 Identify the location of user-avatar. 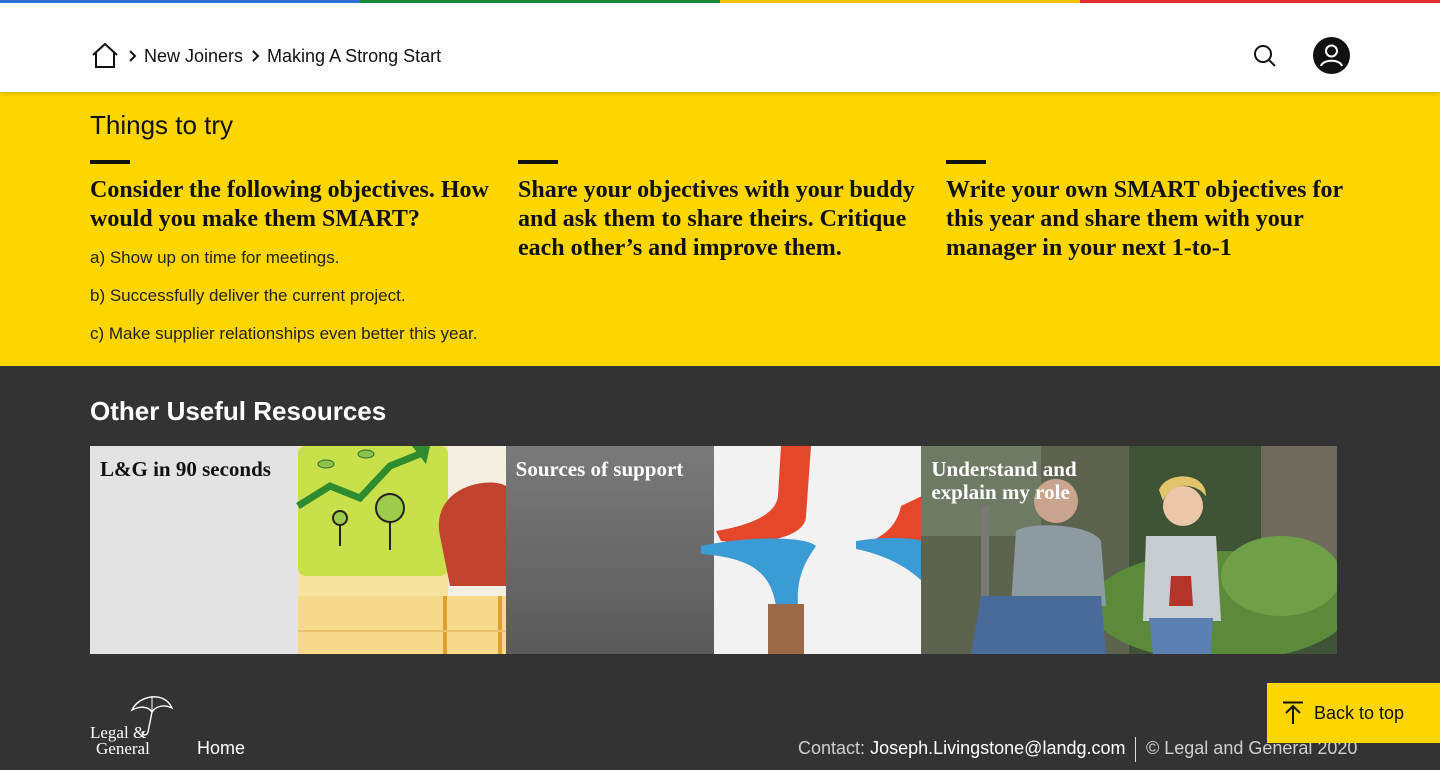
(1331, 55).